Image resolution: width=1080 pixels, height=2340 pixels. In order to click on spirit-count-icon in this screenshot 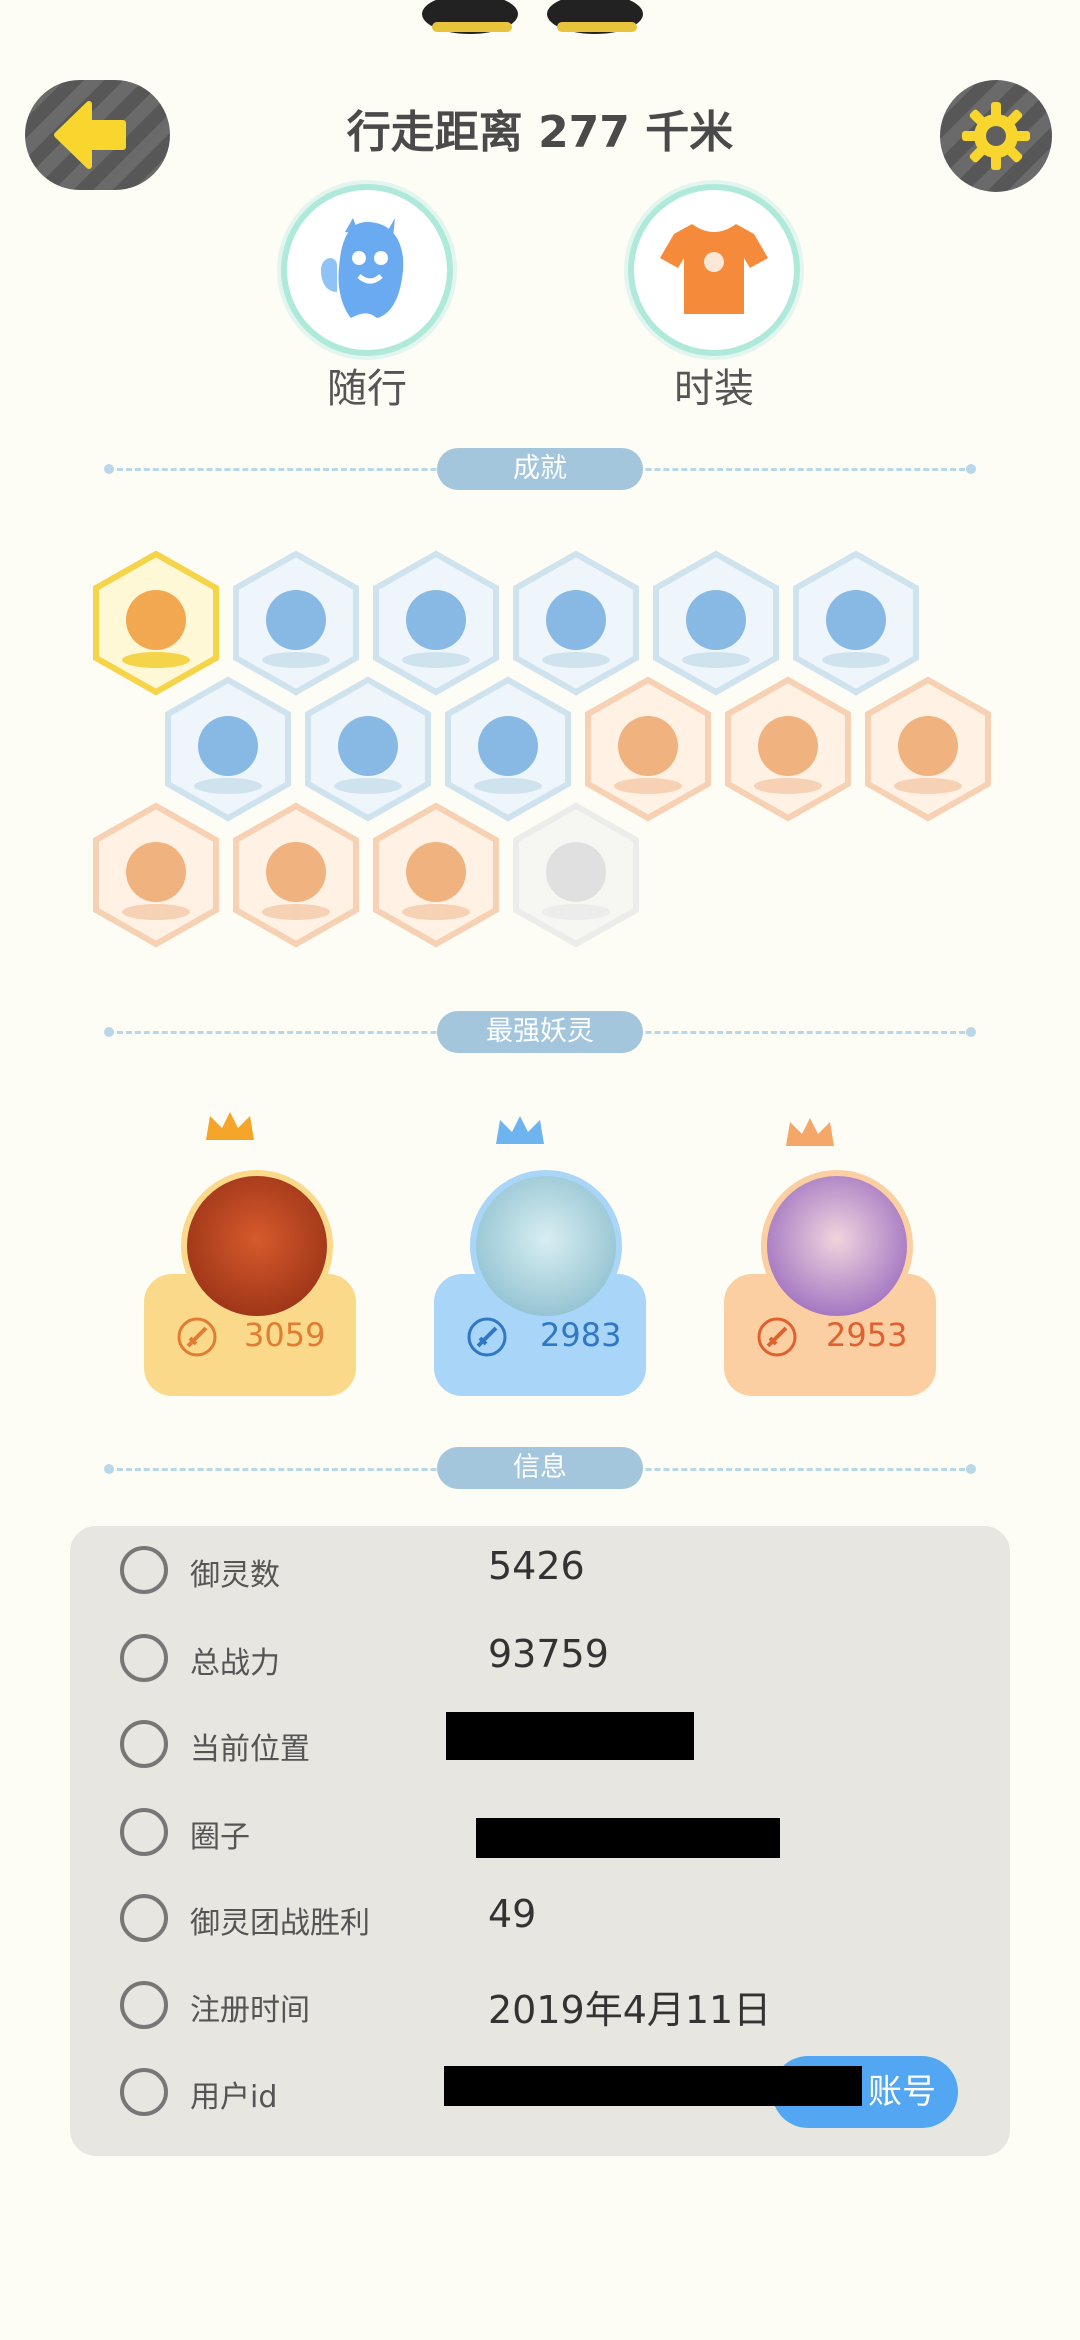, I will do `click(144, 1570)`.